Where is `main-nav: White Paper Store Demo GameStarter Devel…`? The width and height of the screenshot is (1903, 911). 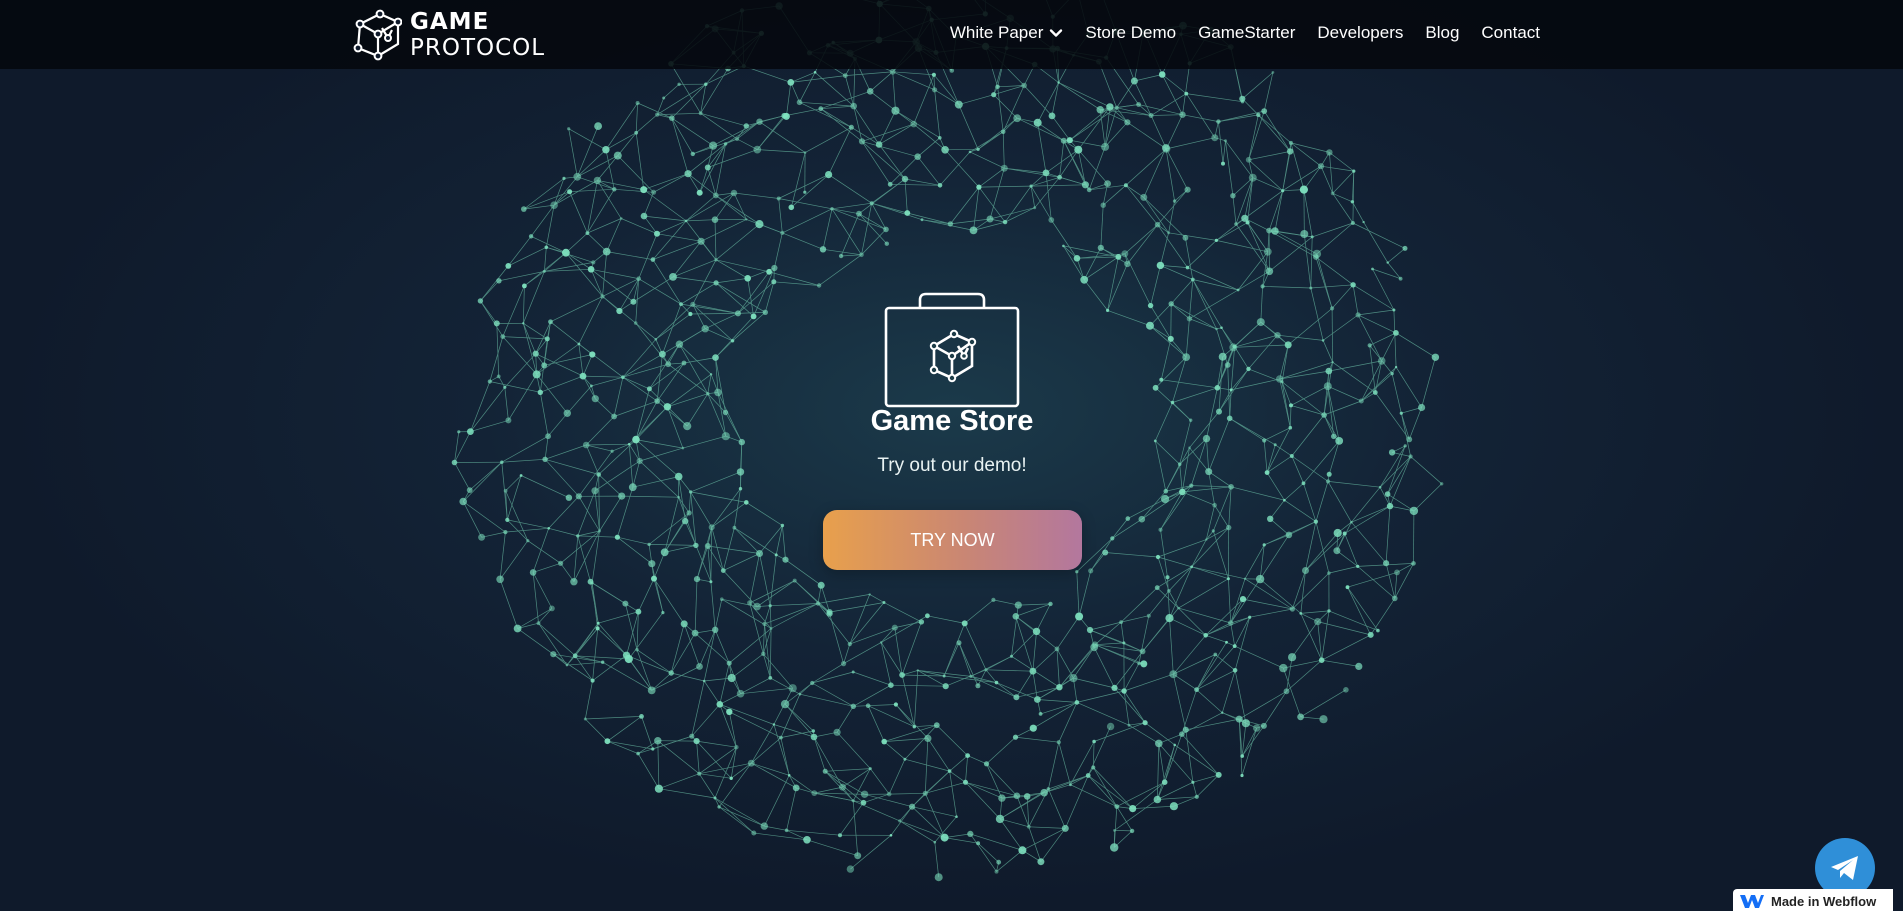
main-nav: White Paper Store Demo GameStarter Devel… is located at coordinates (1245, 33).